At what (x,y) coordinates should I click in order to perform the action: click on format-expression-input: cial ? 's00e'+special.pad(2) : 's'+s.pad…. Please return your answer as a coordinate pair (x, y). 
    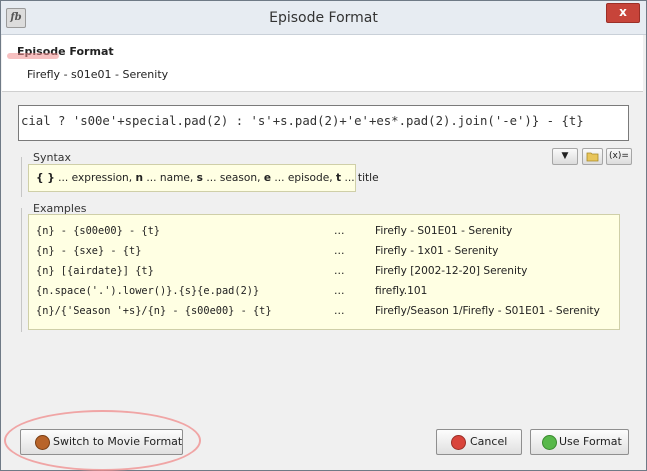
    Looking at the image, I should click on (323, 123).